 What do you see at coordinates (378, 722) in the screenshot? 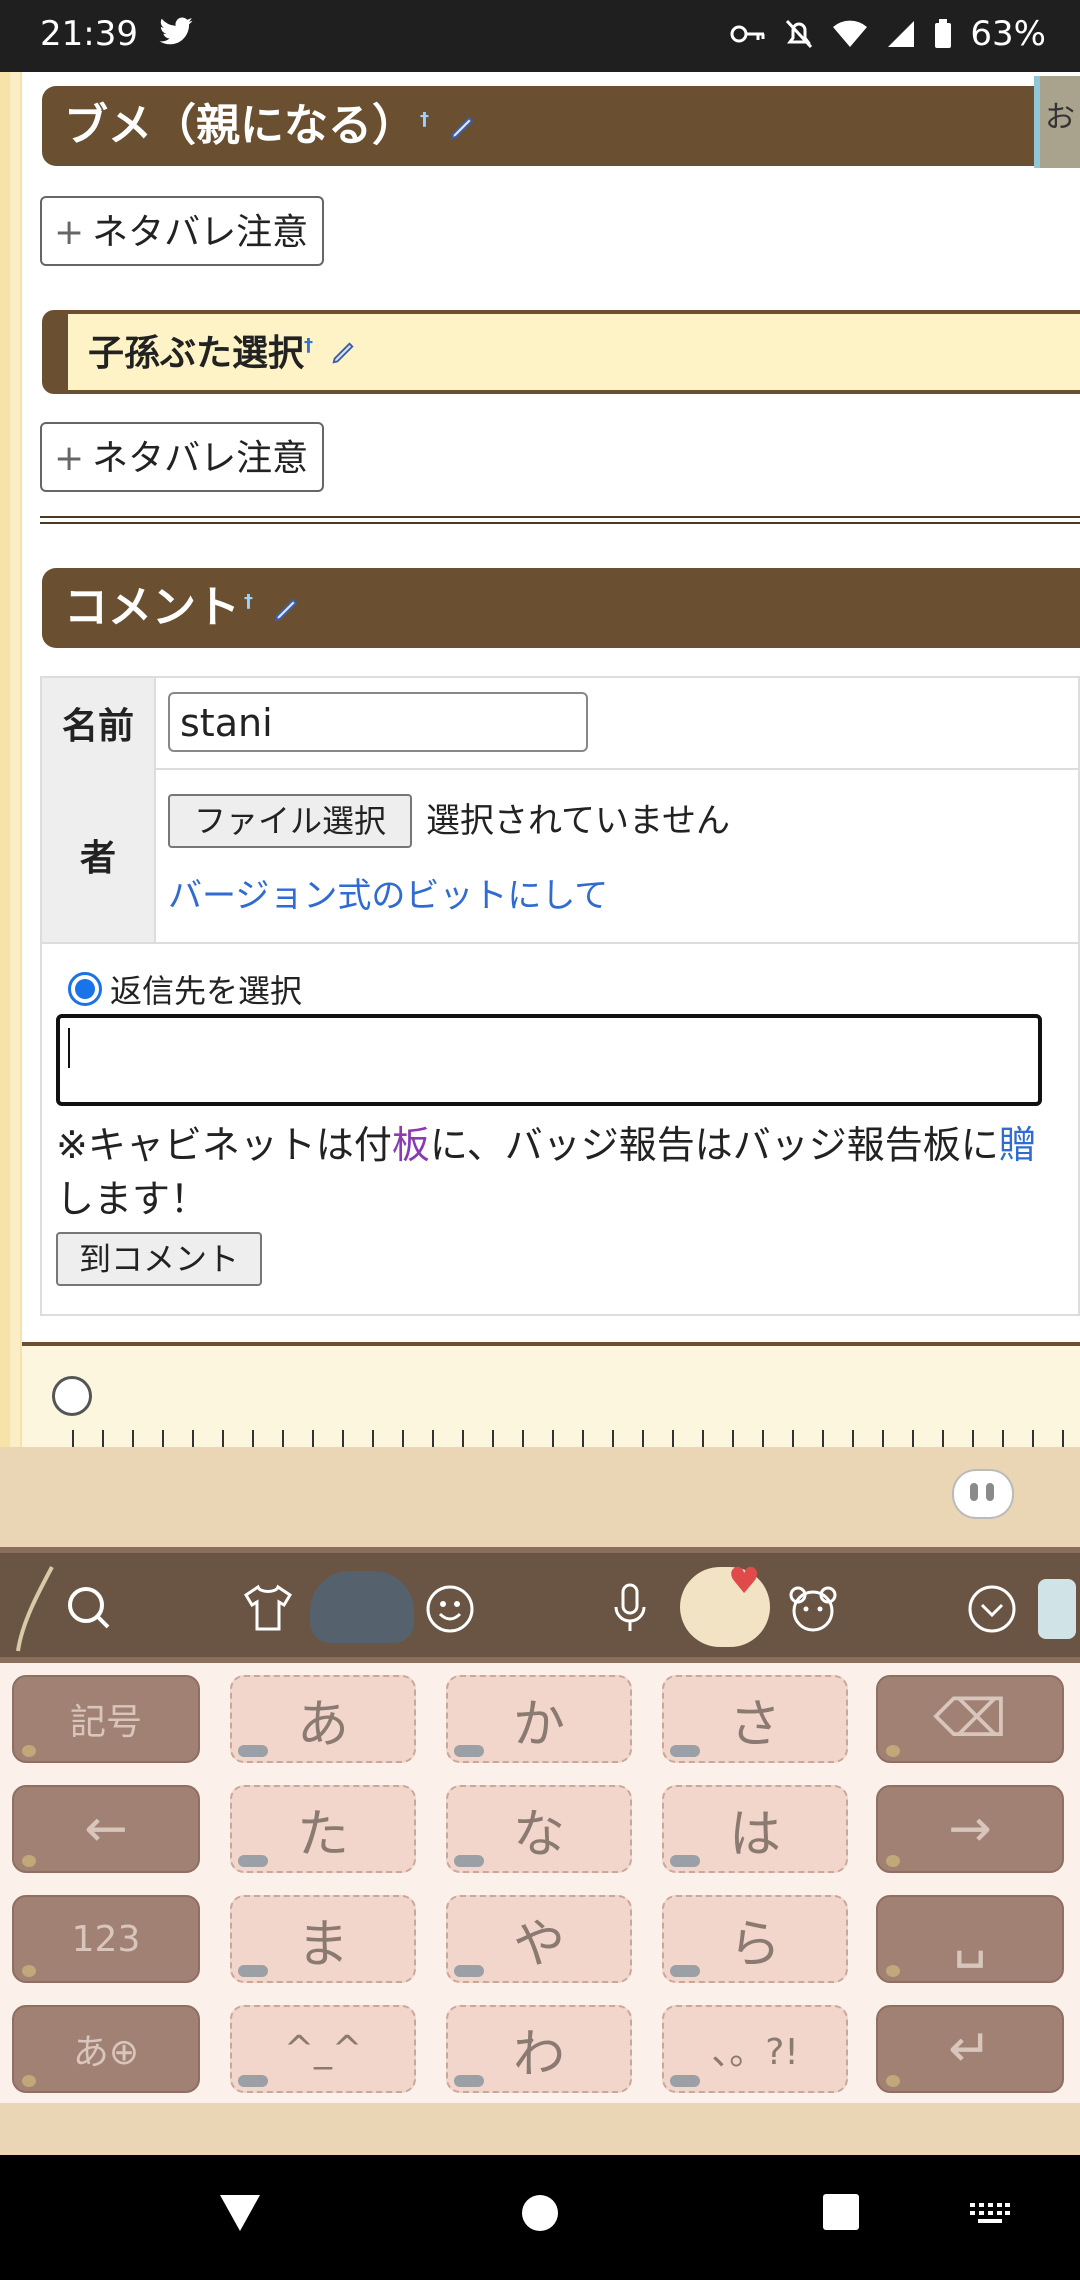
I see `name-input: stani` at bounding box center [378, 722].